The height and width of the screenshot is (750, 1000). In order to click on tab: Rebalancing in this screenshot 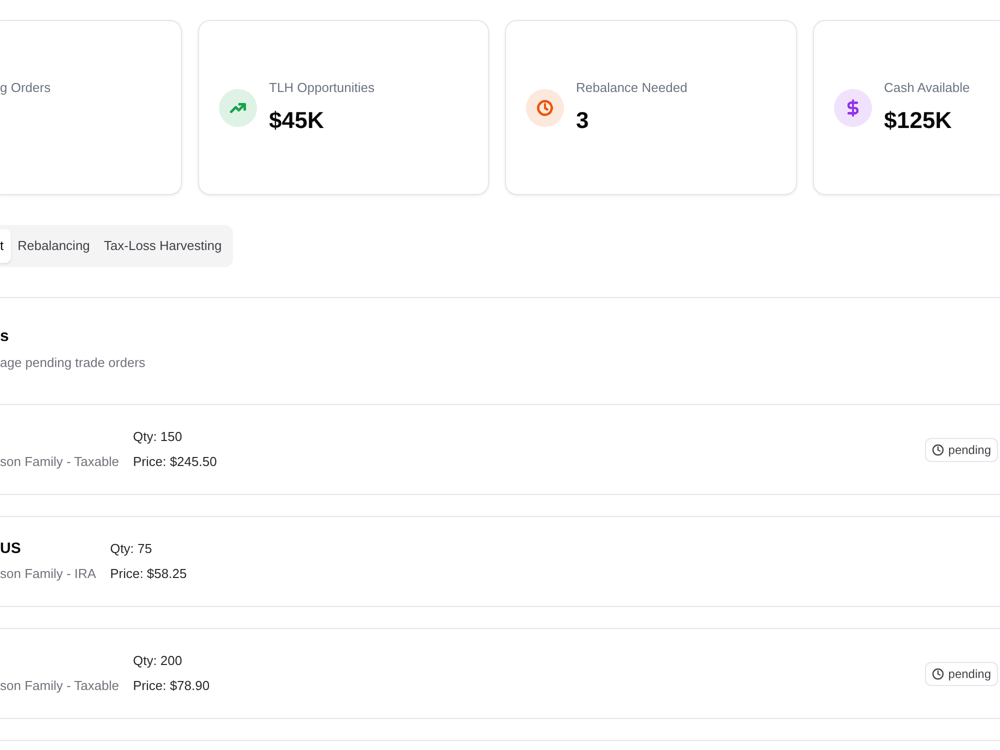, I will do `click(53, 246)`.